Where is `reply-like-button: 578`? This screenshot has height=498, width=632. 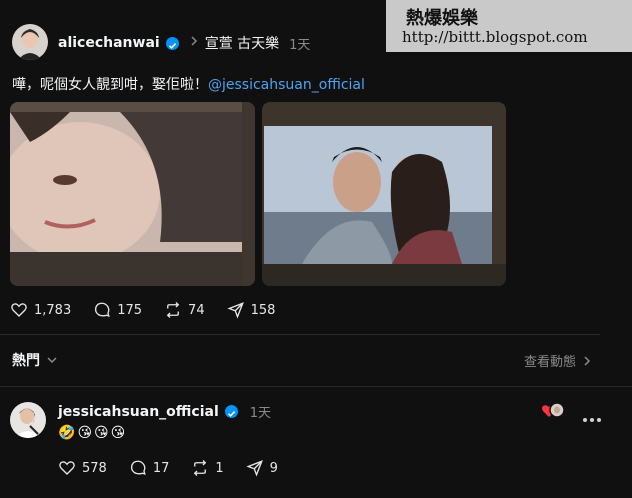
reply-like-button: 578 is located at coordinates (82, 468).